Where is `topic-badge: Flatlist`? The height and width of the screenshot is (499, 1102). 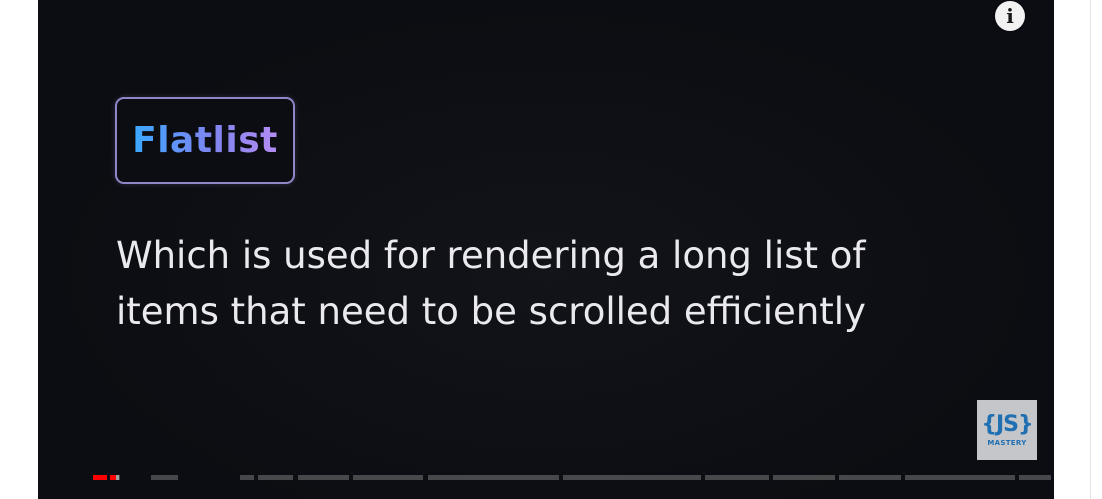
topic-badge: Flatlist is located at coordinates (205, 140).